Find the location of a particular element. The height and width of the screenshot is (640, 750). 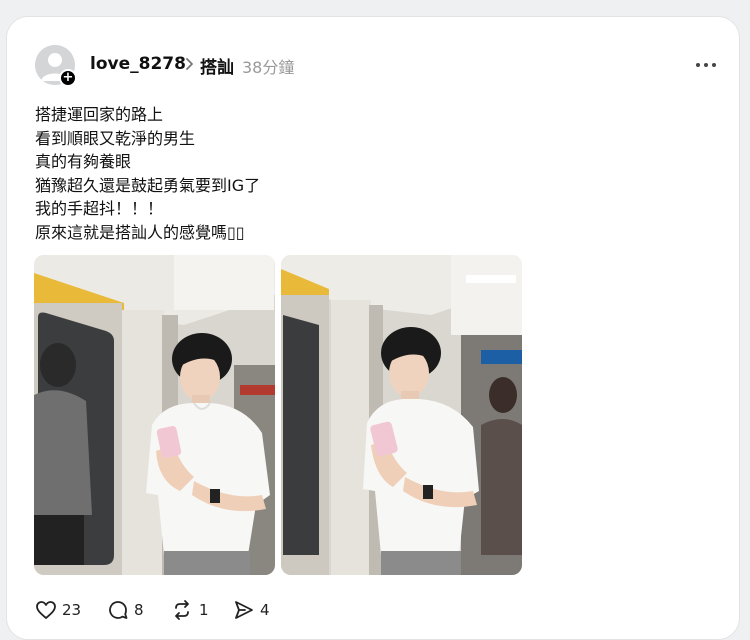

send-icon is located at coordinates (244, 610).